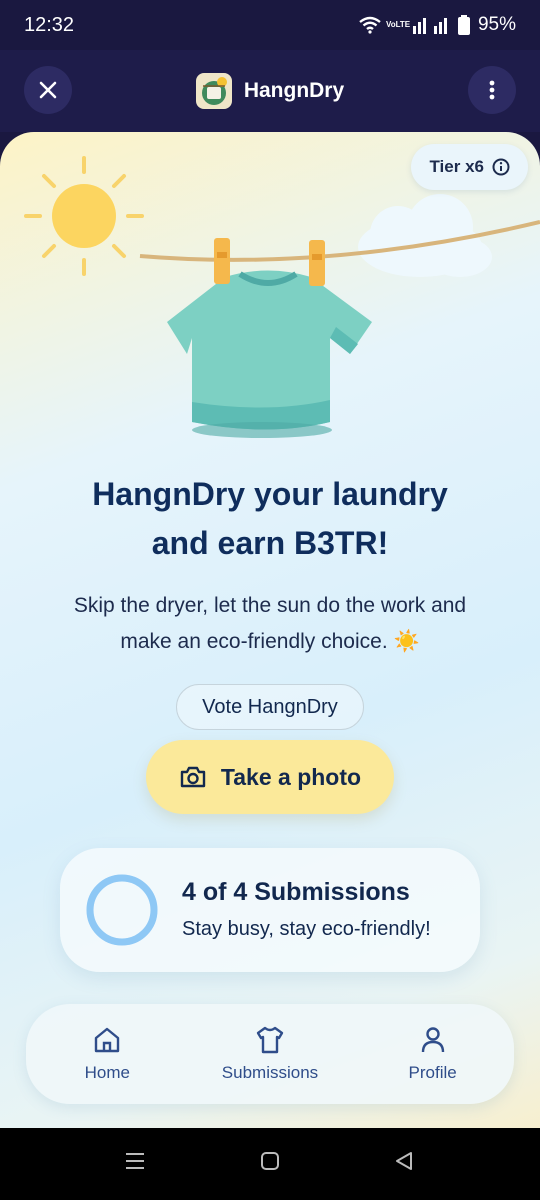 Image resolution: width=540 pixels, height=1200 pixels. I want to click on more-options-button, so click(492, 90).